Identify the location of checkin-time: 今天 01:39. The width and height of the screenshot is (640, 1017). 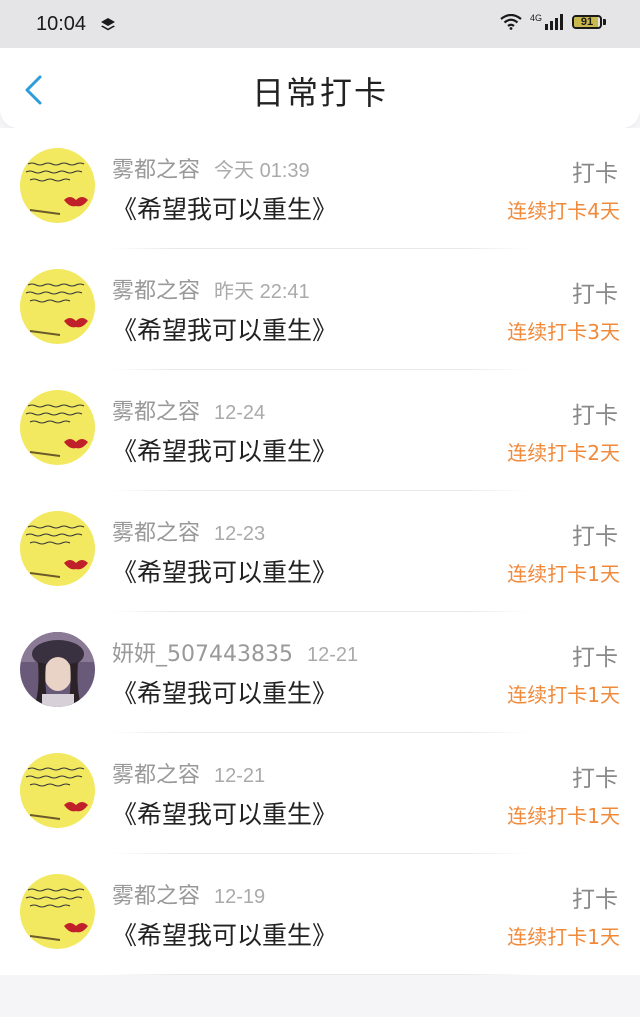
(262, 171).